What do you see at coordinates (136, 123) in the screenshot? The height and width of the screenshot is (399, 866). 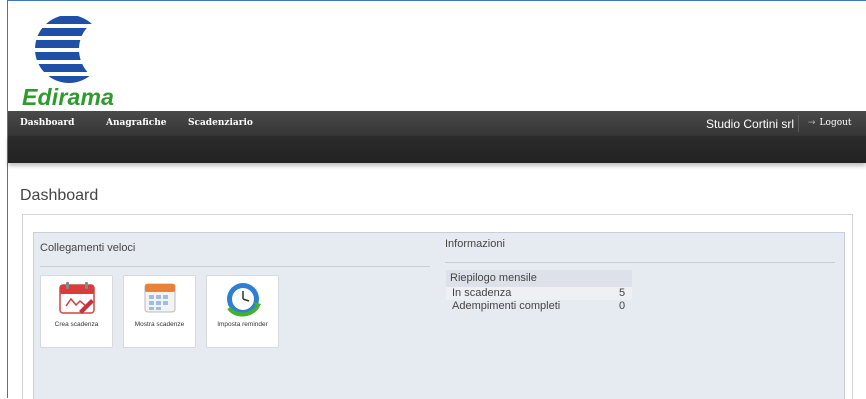 I see `nav-item-anagrafiche: Anagrafiche` at bounding box center [136, 123].